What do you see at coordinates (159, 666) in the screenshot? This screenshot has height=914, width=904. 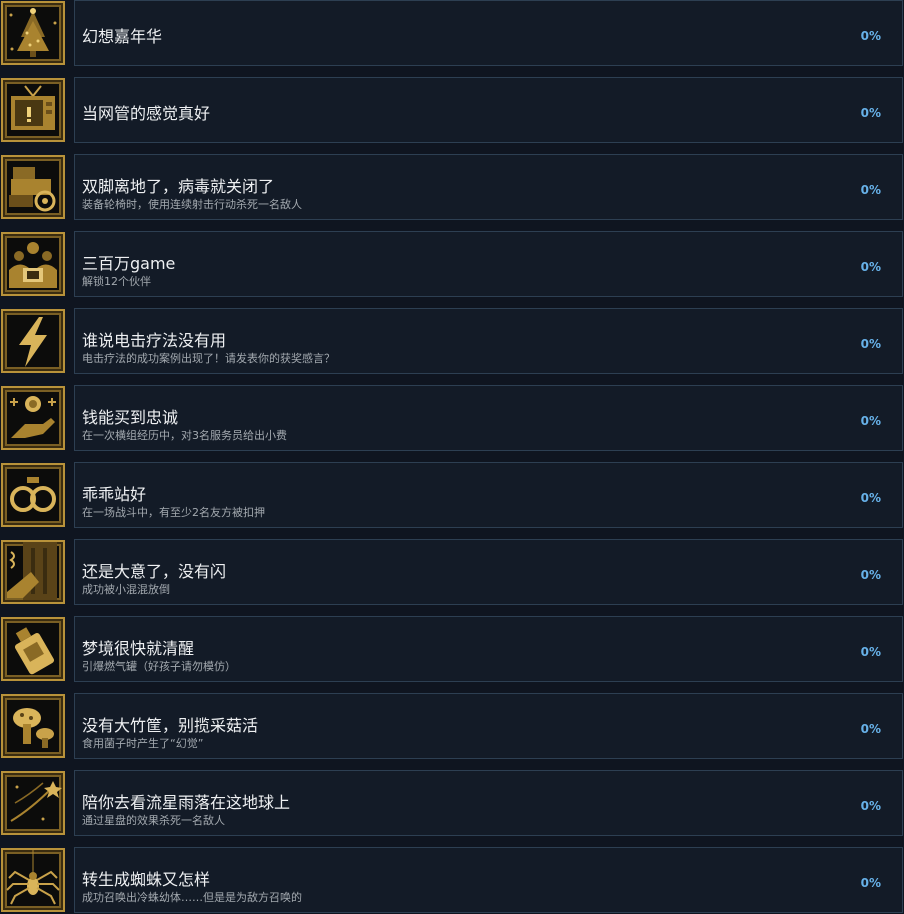 I see `achievement-description: 引爆燃气罐（好孩子请勿模仿）` at bounding box center [159, 666].